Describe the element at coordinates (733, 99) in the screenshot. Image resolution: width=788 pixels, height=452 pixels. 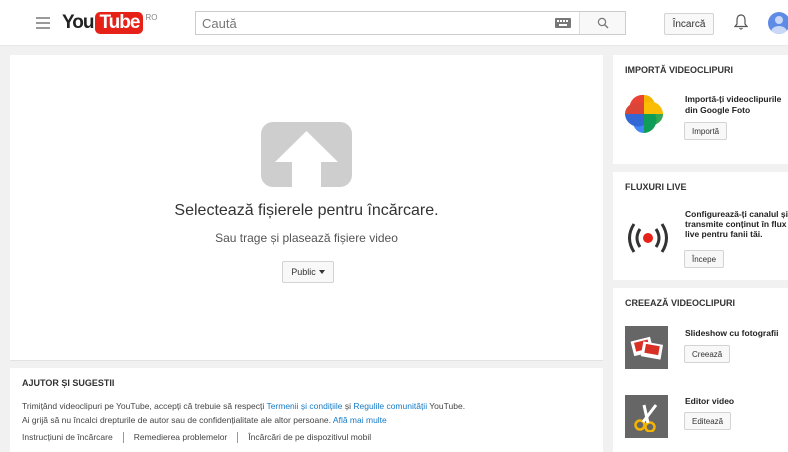
I see `import-text-line1: Importă-ți videoclipurile` at that location.